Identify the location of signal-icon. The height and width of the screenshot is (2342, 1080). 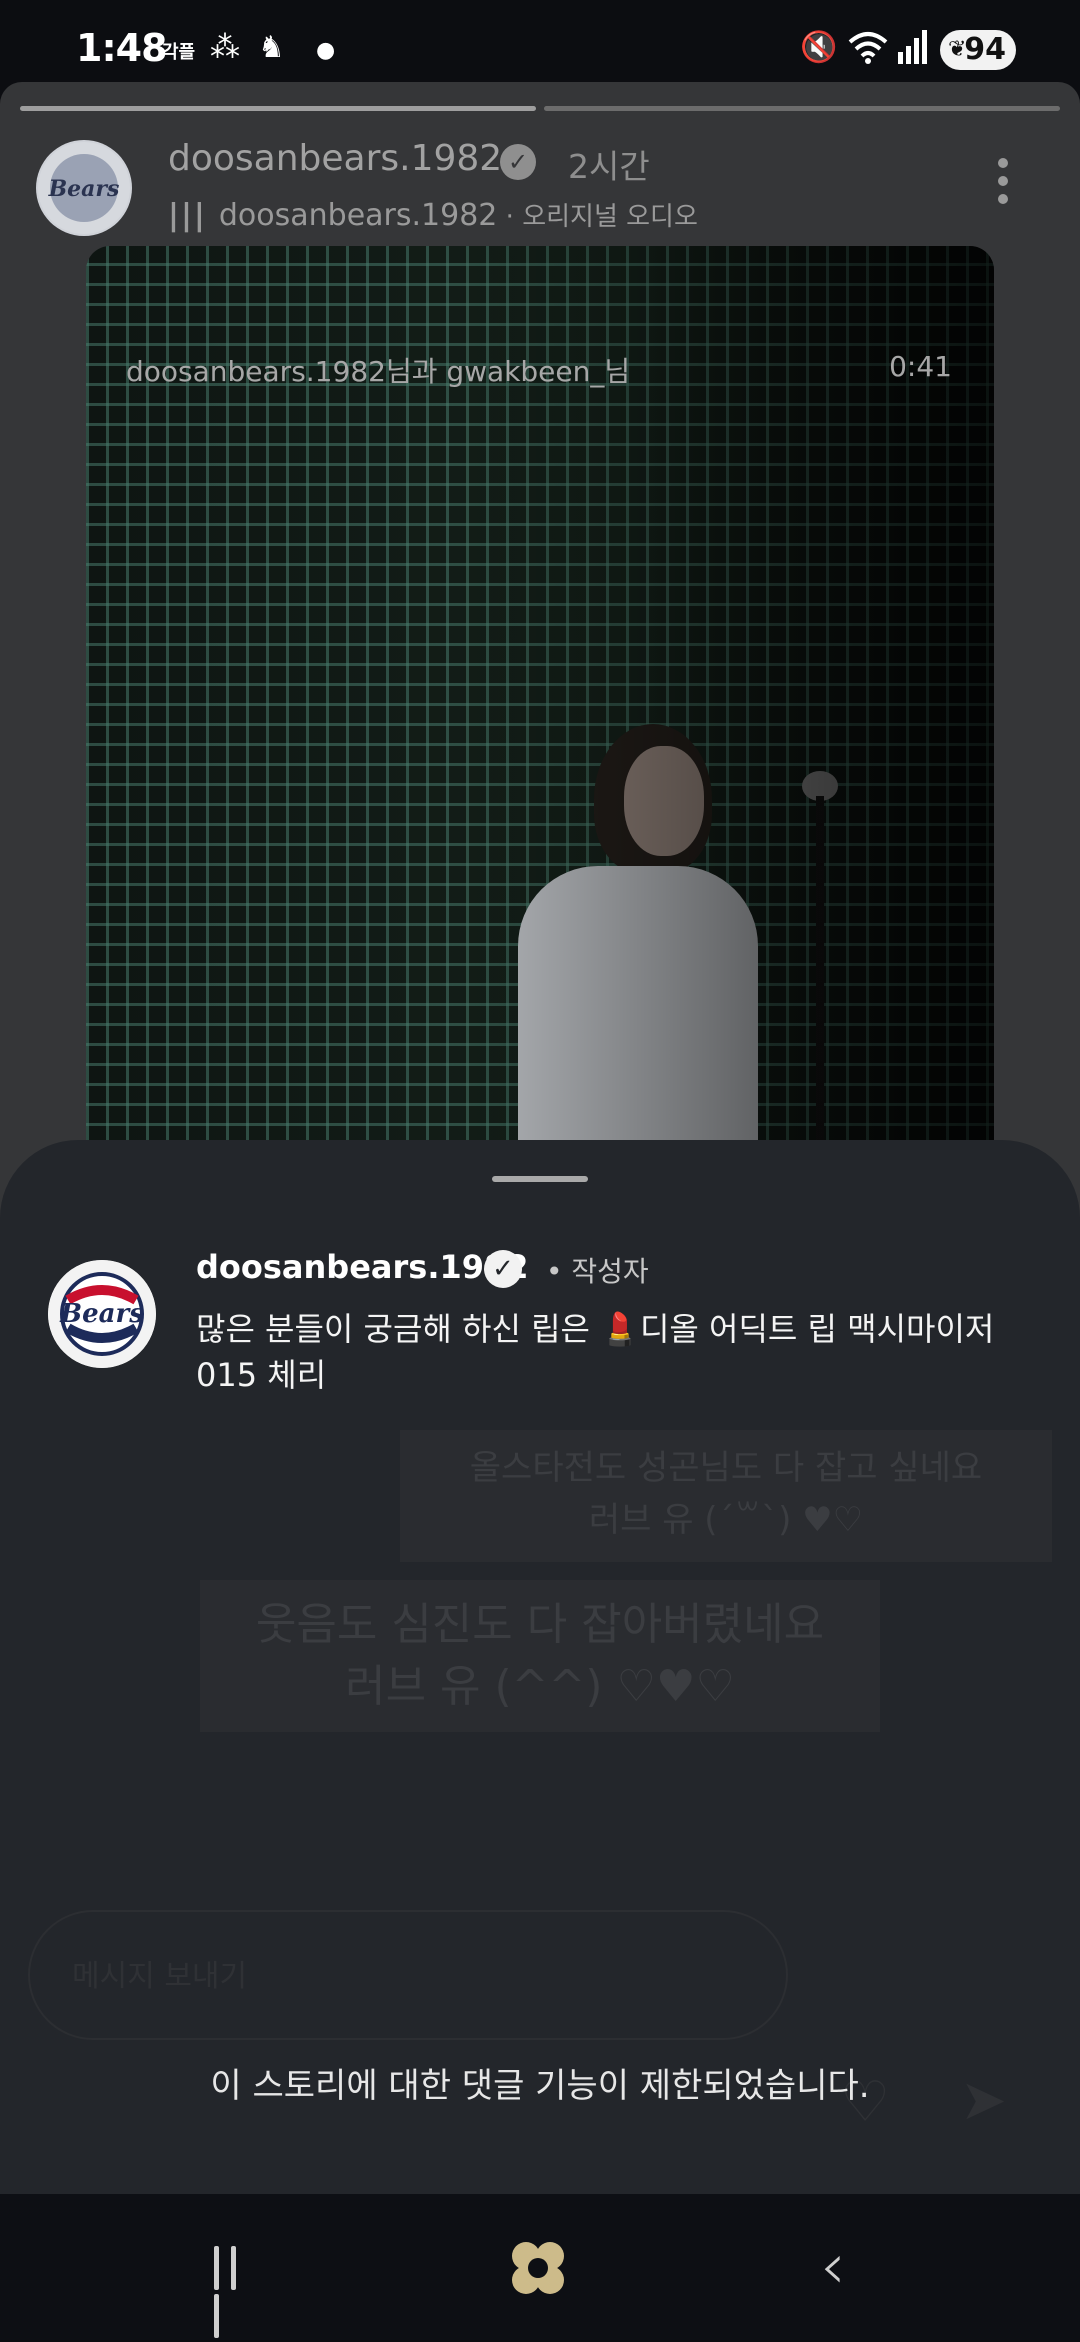
(913, 51).